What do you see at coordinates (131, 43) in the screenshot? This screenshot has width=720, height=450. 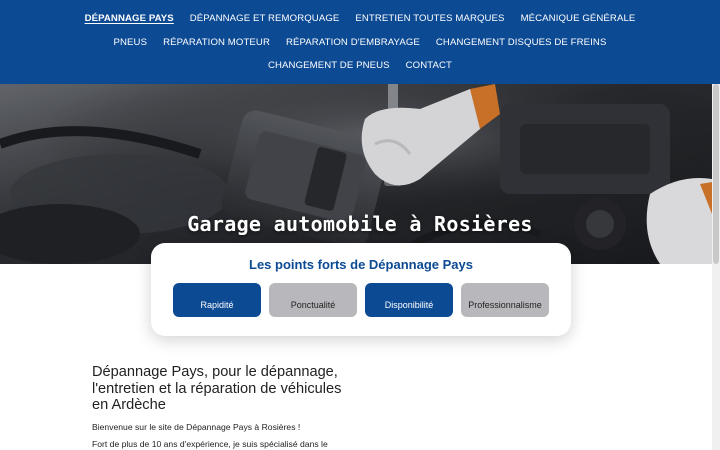 I see `nav-item-pneus: Pneus` at bounding box center [131, 43].